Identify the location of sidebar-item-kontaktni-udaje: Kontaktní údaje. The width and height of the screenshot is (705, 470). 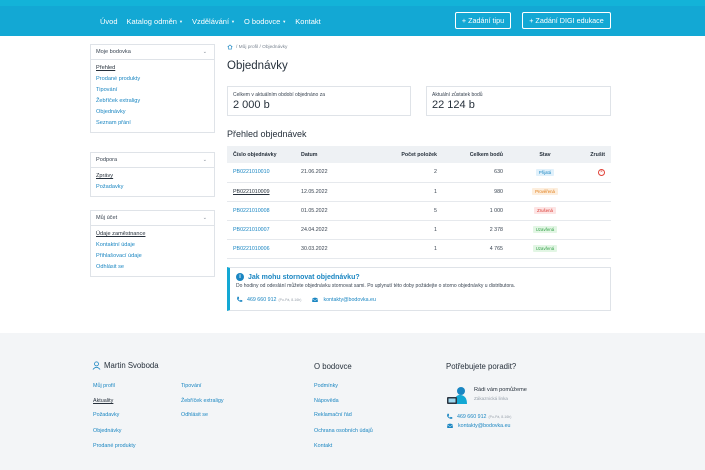
(155, 245).